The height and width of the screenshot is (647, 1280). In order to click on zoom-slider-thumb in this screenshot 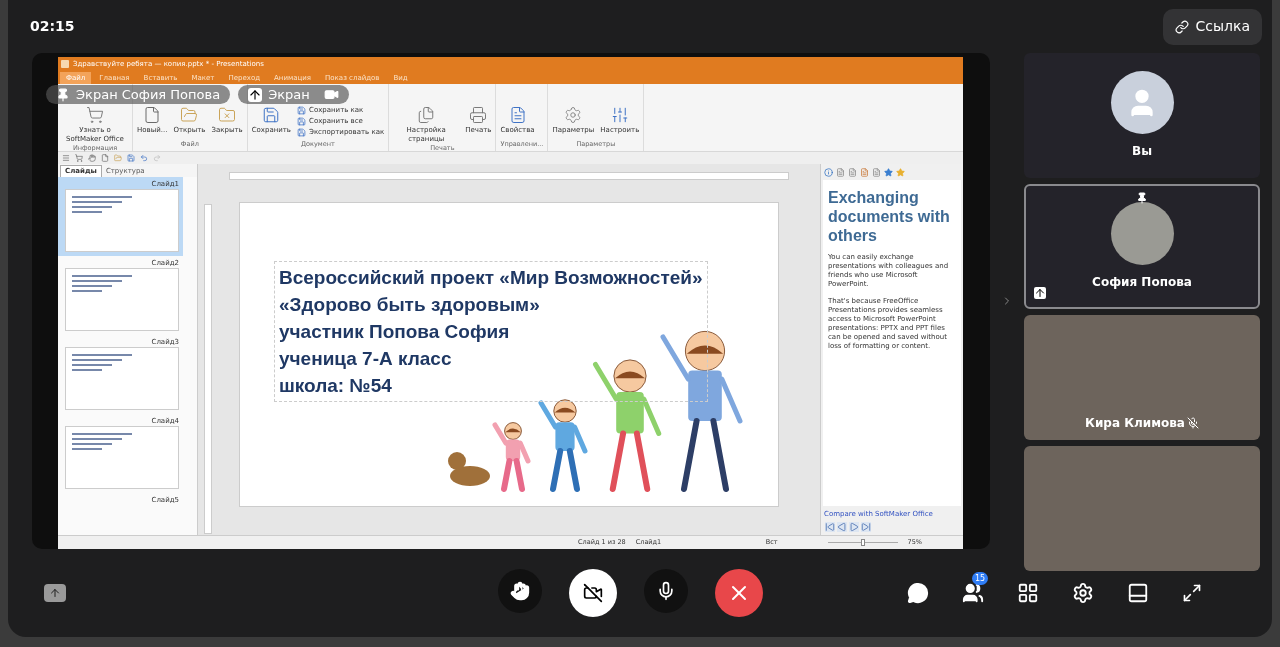, I will do `click(862, 542)`.